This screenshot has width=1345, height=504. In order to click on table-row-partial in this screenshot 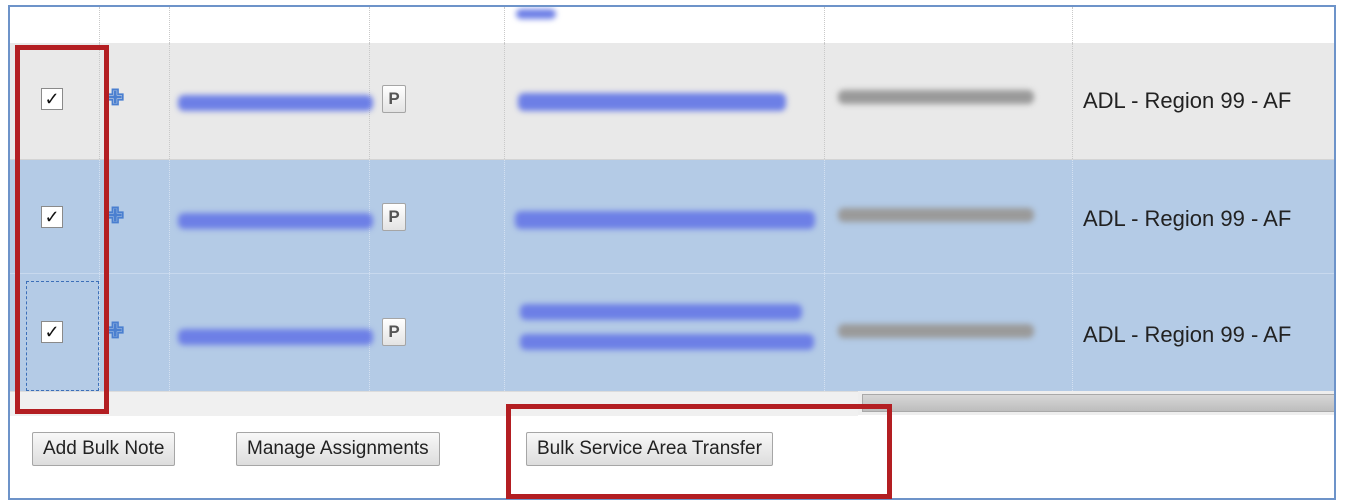, I will do `click(672, 25)`.